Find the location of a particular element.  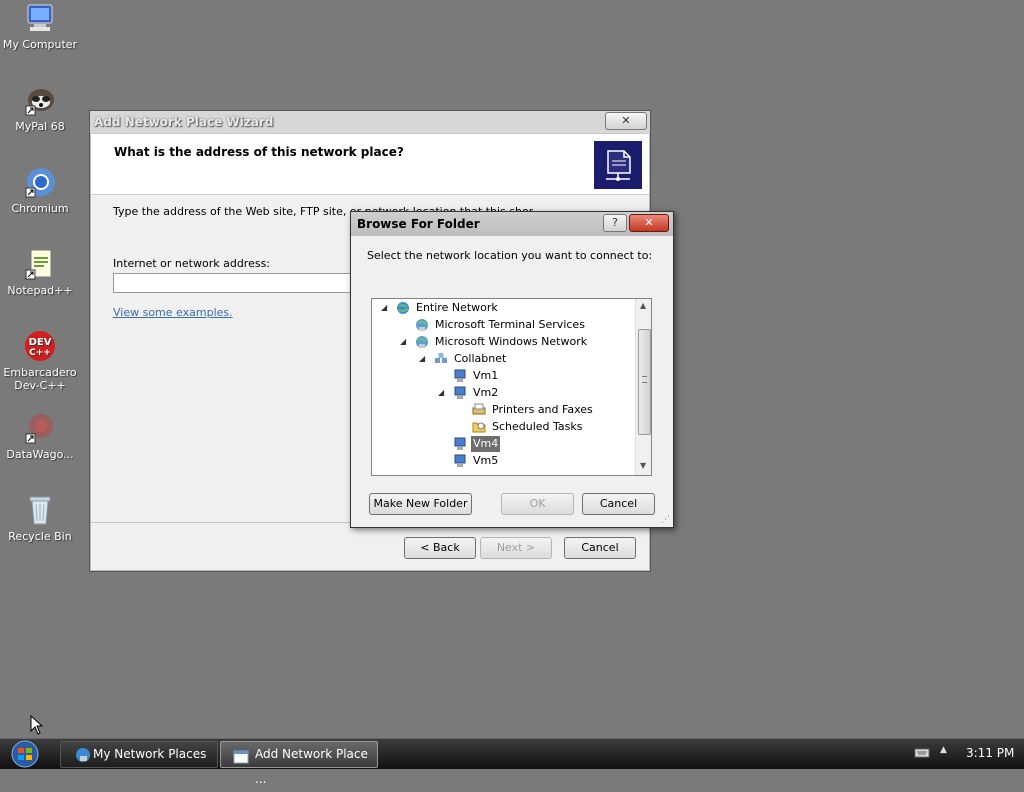

tree-item-label: Entire Network is located at coordinates (457, 307).